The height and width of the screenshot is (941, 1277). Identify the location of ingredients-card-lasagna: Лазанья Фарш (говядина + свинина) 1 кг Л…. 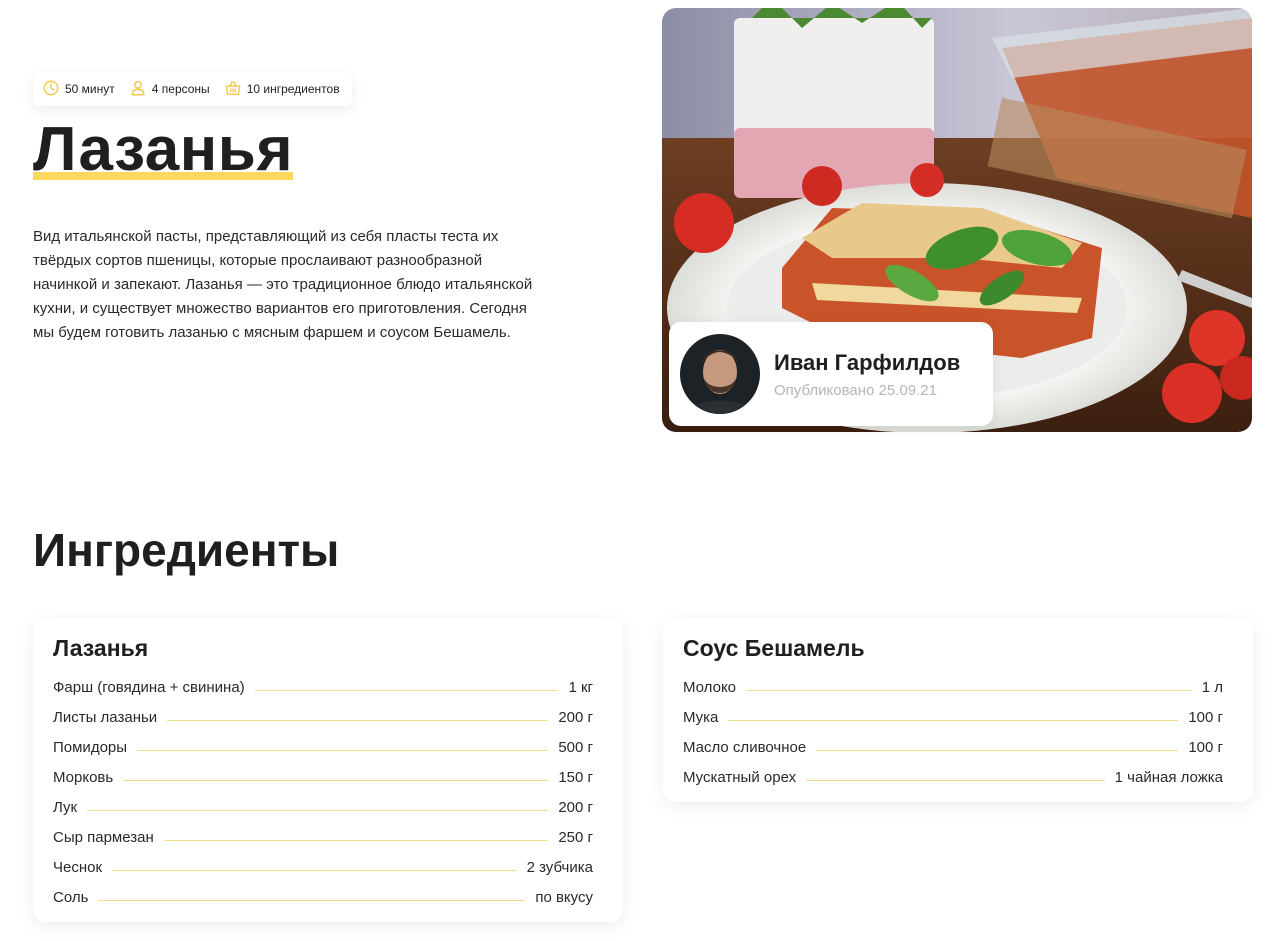
(328, 770).